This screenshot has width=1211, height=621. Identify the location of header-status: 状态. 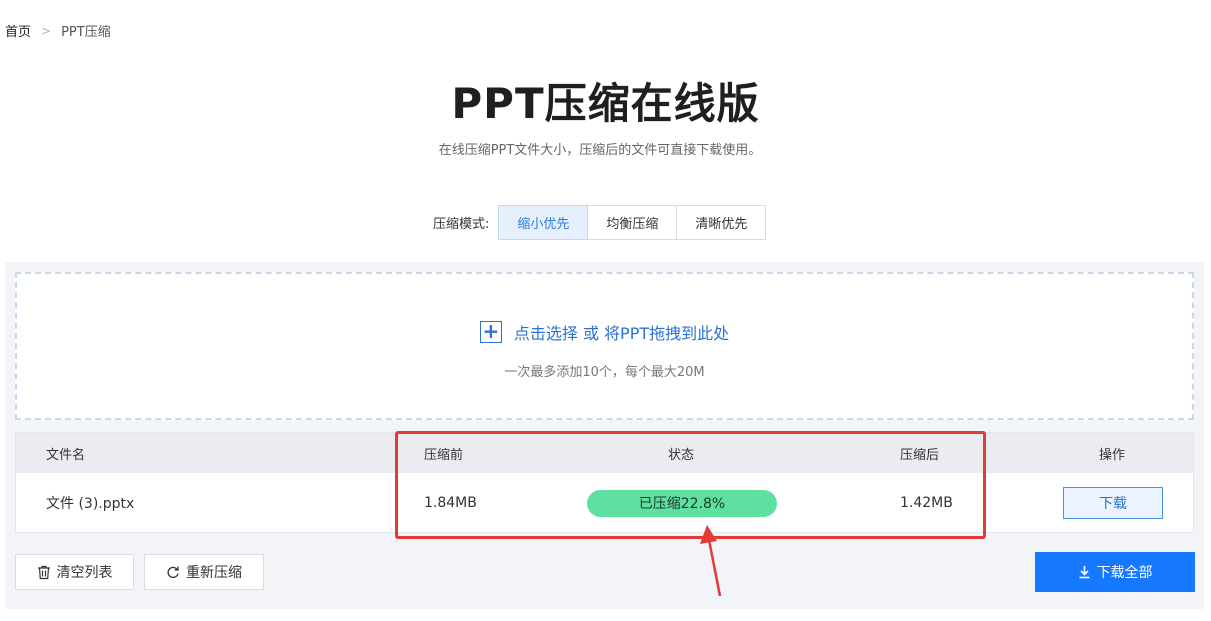
(681, 455).